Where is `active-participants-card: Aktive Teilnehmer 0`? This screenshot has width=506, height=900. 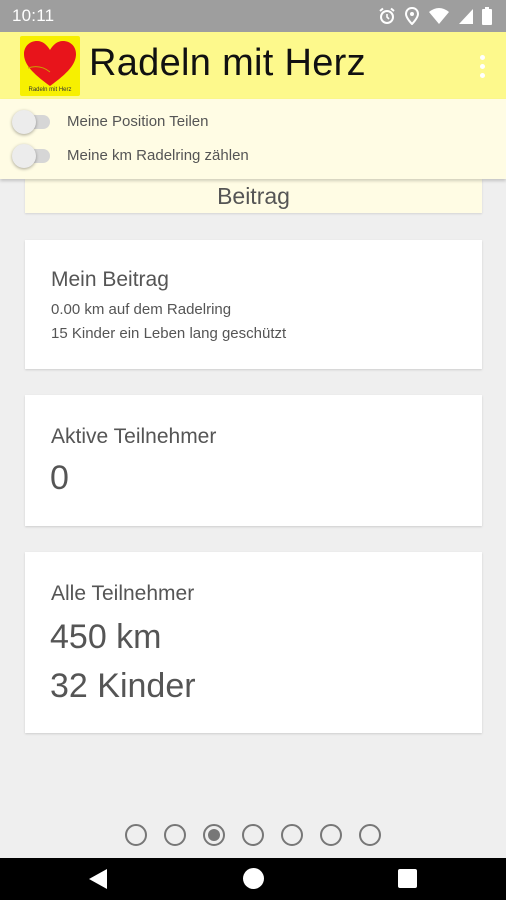 active-participants-card: Aktive Teilnehmer 0 is located at coordinates (253, 460).